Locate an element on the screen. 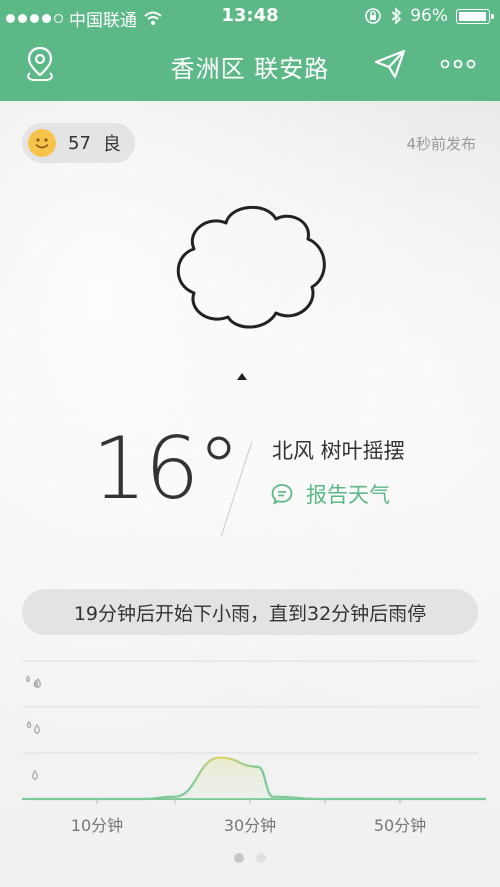  aqi-value: 57 is located at coordinates (79, 143).